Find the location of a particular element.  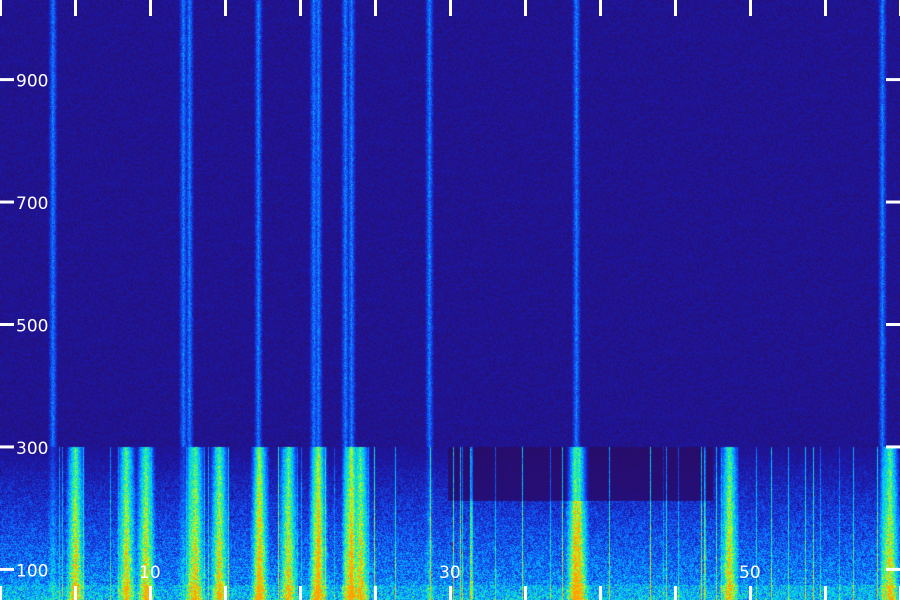

x-tick-label: 50 is located at coordinates (750, 573).